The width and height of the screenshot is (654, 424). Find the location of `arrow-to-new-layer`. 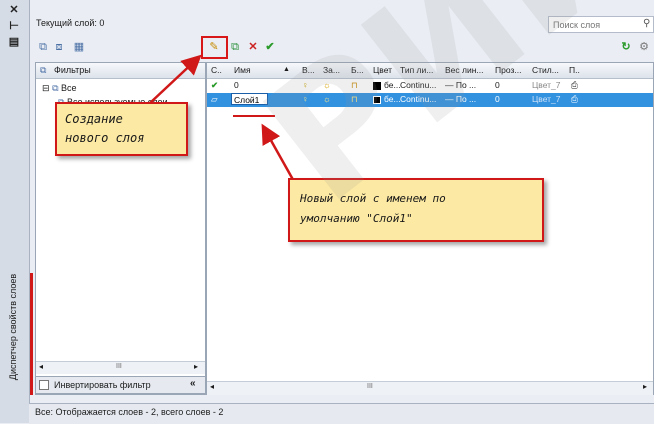

arrow-to-new-layer is located at coordinates (175, 79).